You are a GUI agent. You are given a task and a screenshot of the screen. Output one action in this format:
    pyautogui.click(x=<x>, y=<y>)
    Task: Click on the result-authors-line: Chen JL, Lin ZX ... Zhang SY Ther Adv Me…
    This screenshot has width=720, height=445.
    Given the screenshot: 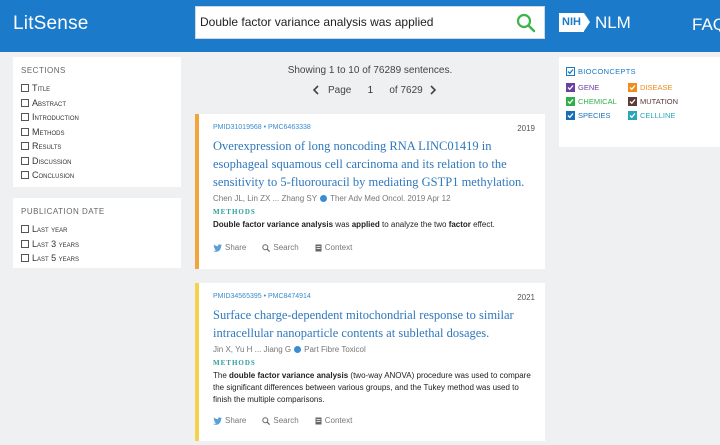 What is the action you would take?
    pyautogui.click(x=374, y=198)
    